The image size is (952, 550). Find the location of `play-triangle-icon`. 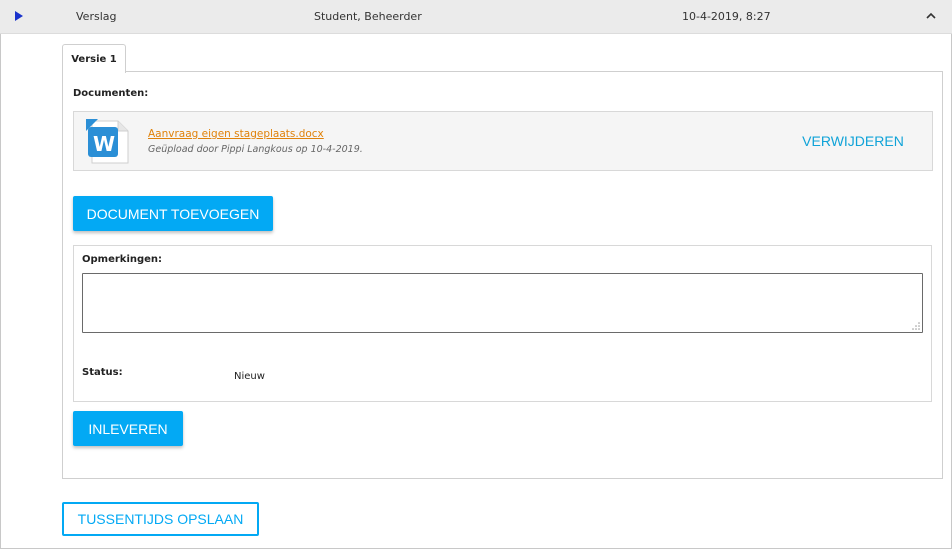

play-triangle-icon is located at coordinates (19, 16).